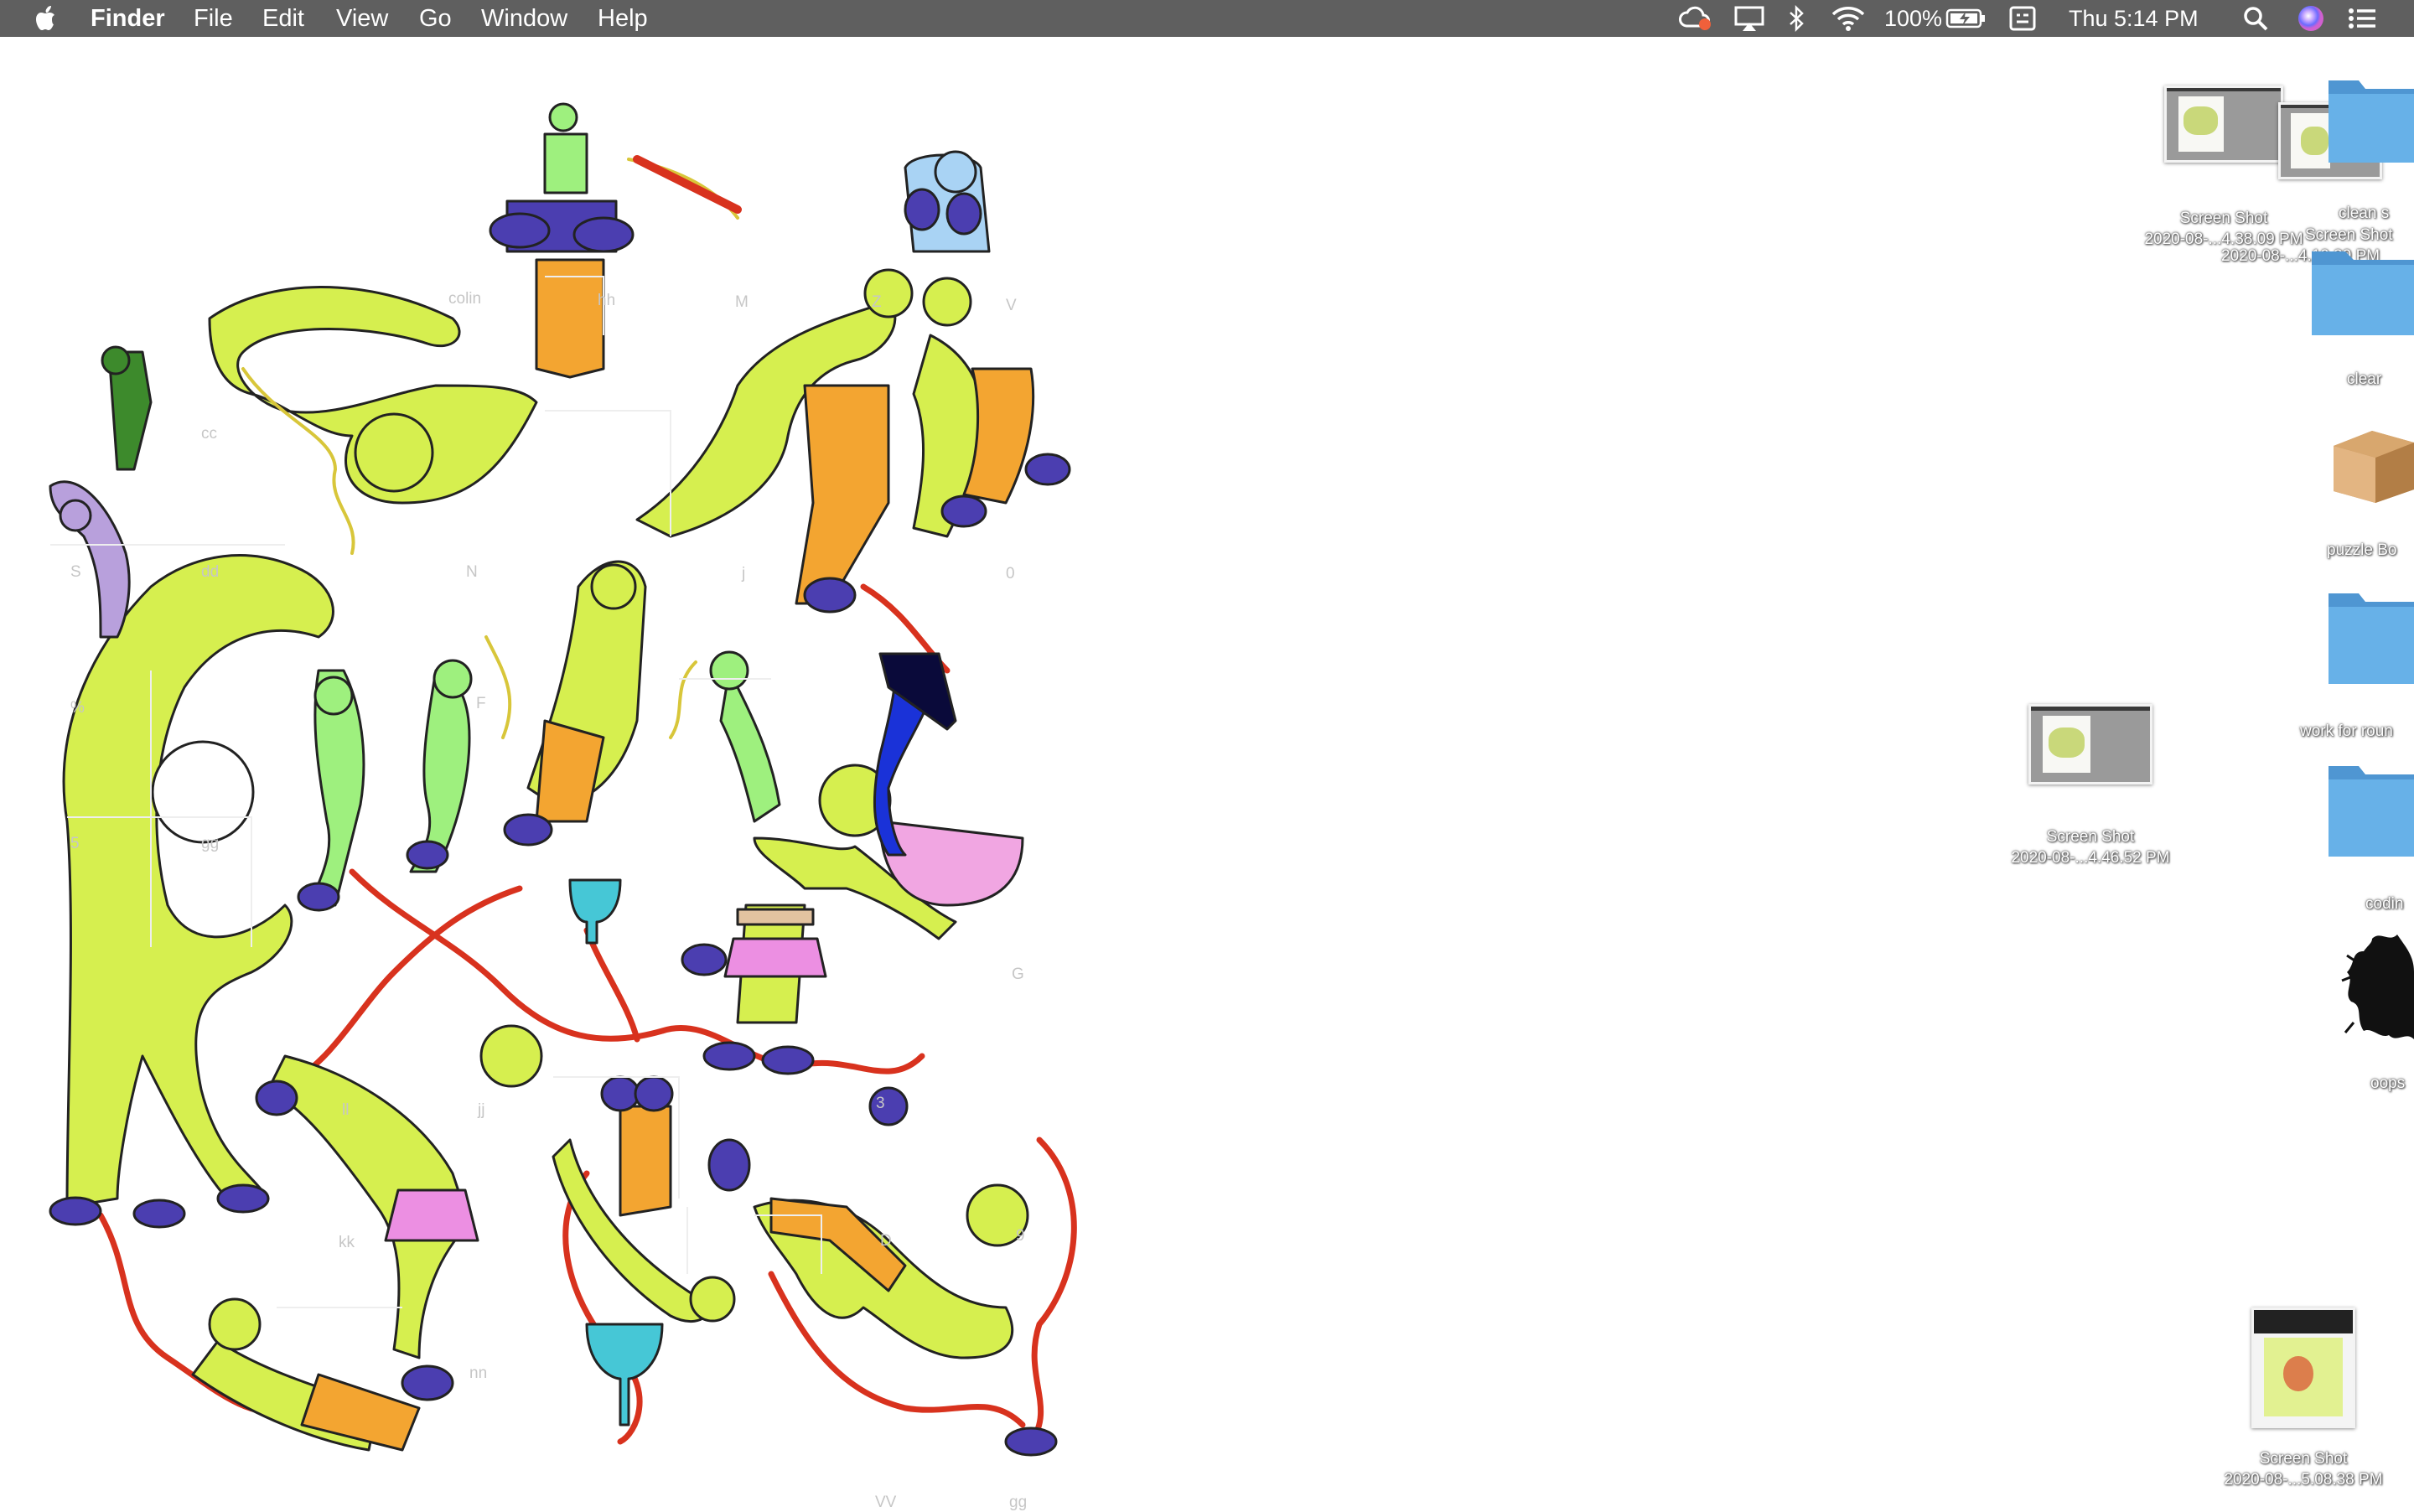  What do you see at coordinates (2311, 18) in the screenshot?
I see `siri-icon` at bounding box center [2311, 18].